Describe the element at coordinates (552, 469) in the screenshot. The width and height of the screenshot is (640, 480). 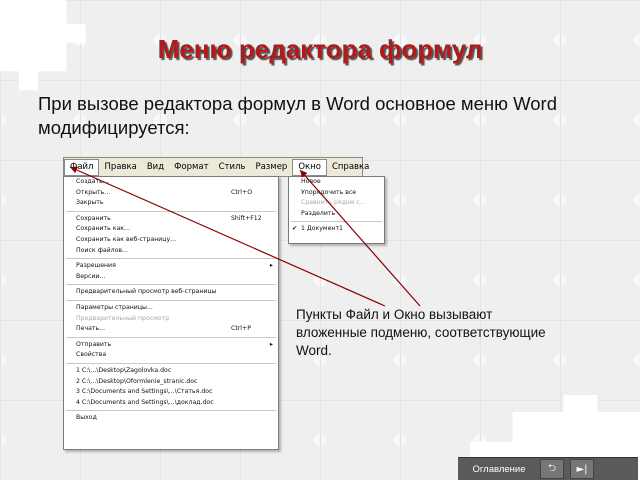
I see `return-icon: ⮌` at that location.